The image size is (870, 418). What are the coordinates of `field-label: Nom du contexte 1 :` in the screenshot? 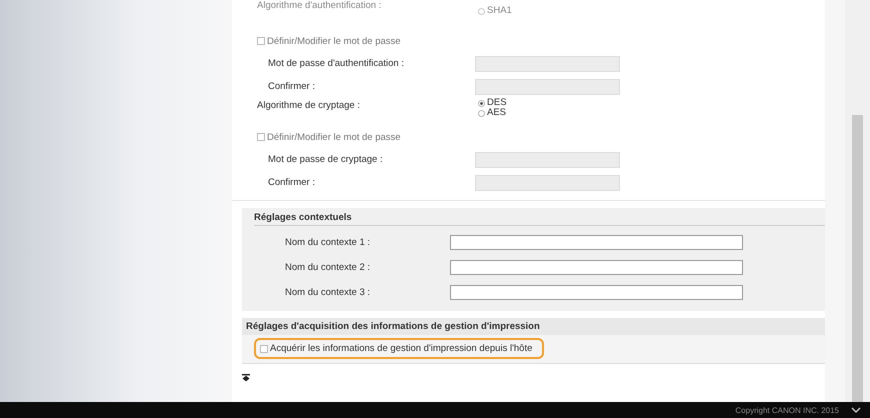 It's located at (328, 242).